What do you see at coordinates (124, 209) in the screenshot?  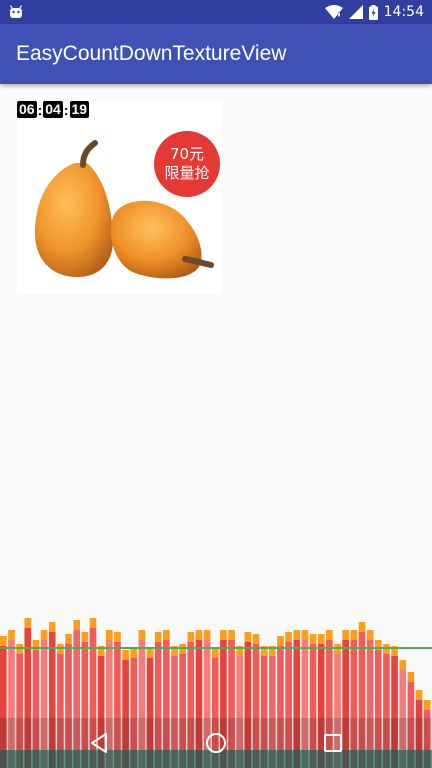 I see `loquat-fruit-image` at bounding box center [124, 209].